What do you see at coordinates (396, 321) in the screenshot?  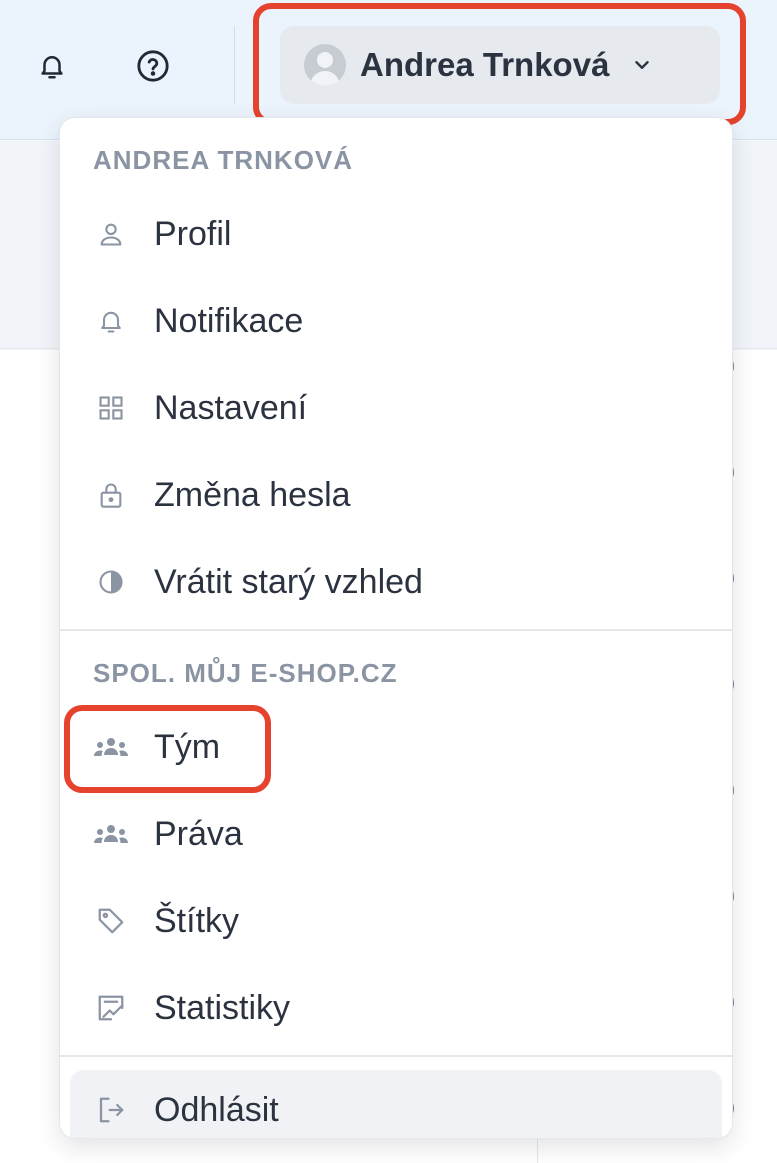 I see `menu-item-notifikace: Notifikace` at bounding box center [396, 321].